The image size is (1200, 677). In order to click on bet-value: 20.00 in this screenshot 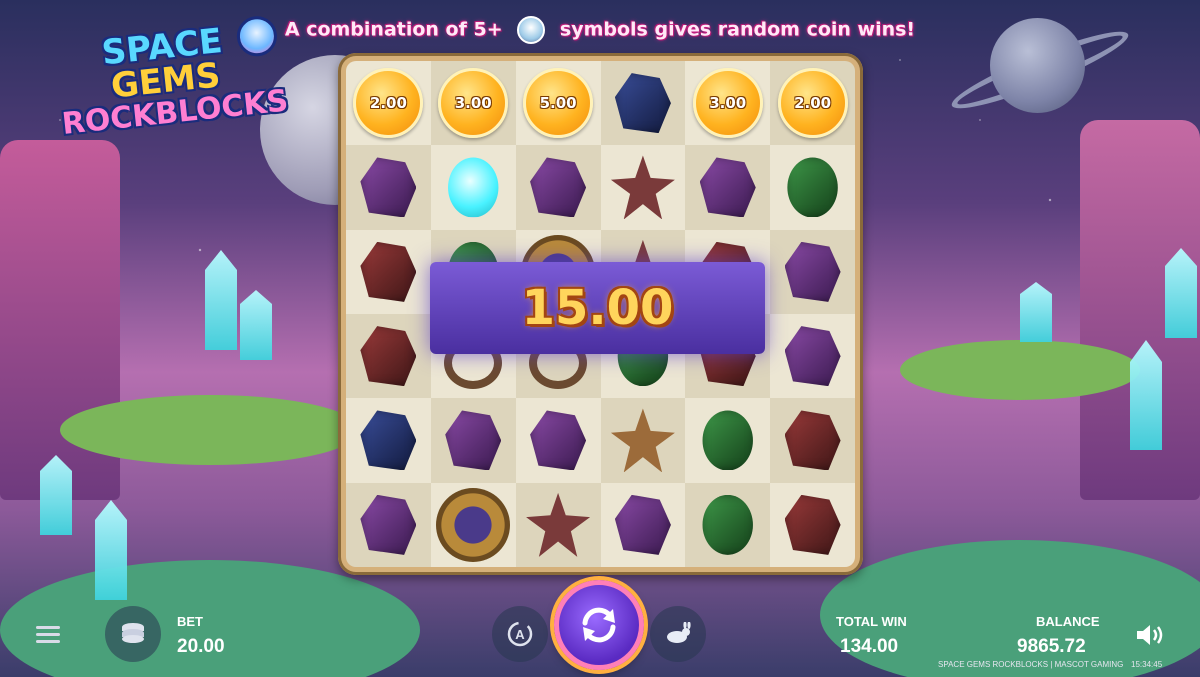, I will do `click(201, 646)`.